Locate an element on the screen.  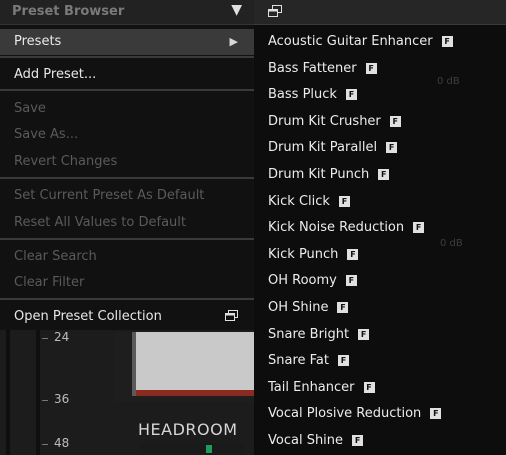
submenu-header is located at coordinates (380, 12).